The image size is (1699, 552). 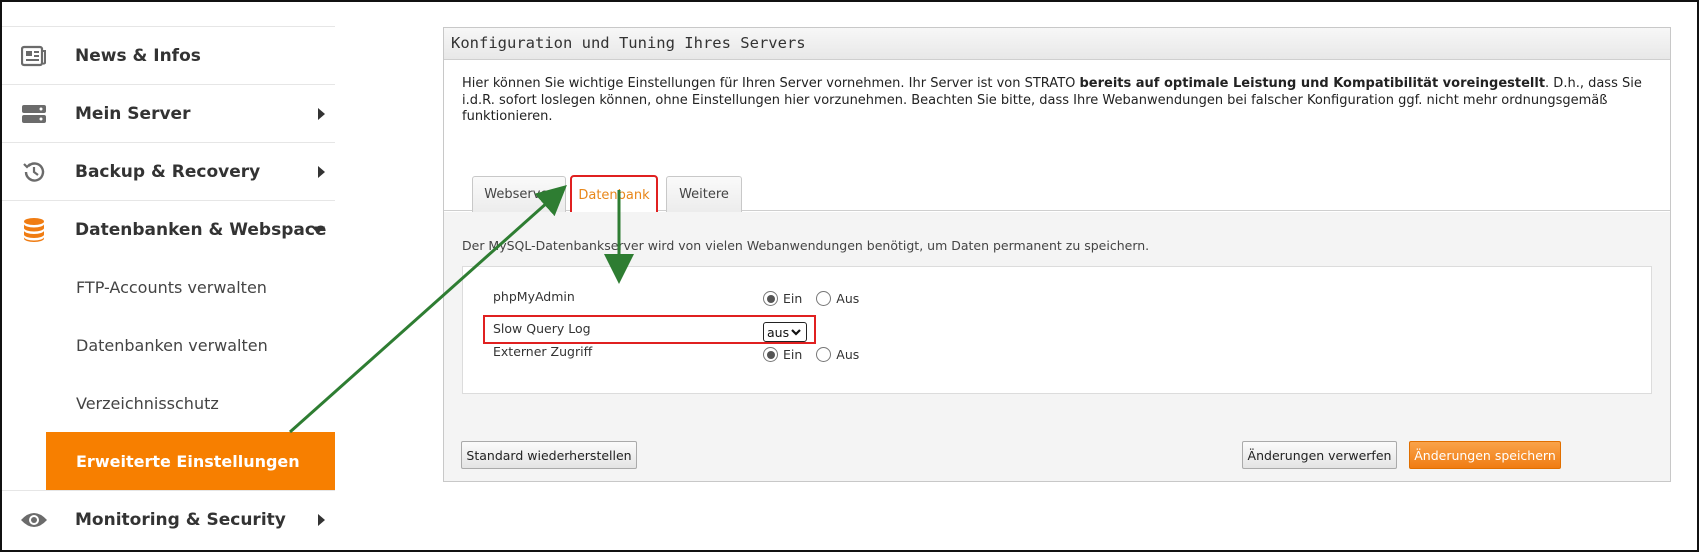 I want to click on sidebar-subitem-verzeichnisschutz: Verzeichnisschutz, so click(x=167, y=403).